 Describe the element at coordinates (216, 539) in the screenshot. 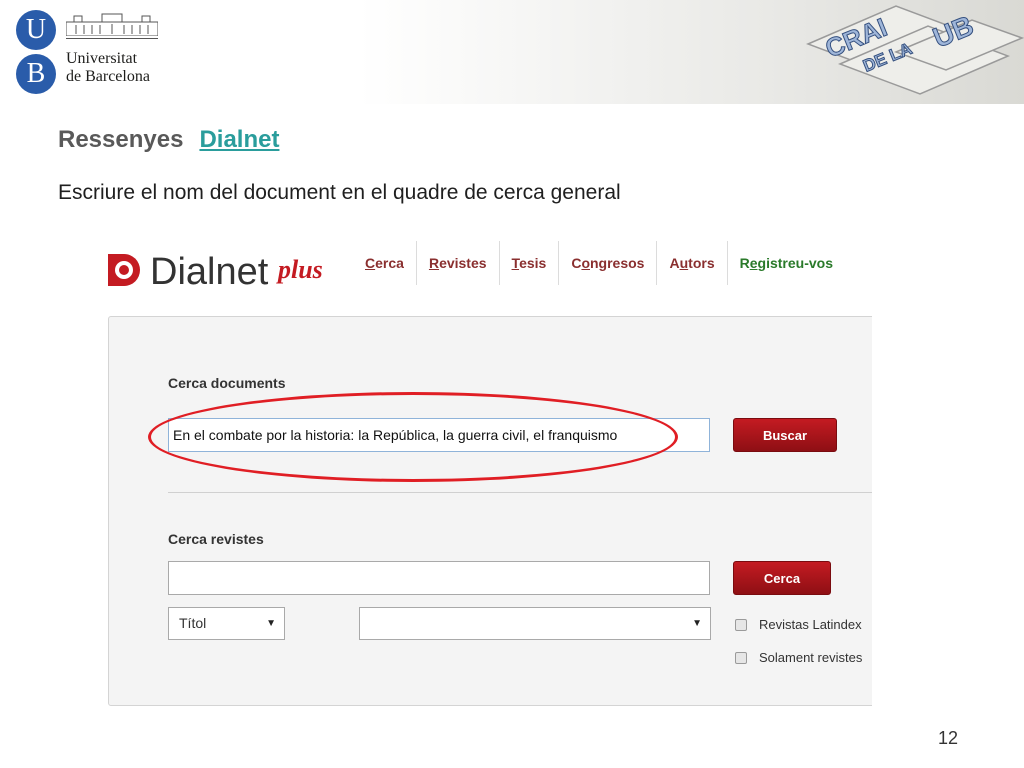

I see `cerca-revistes-label: Cerca revistes` at that location.